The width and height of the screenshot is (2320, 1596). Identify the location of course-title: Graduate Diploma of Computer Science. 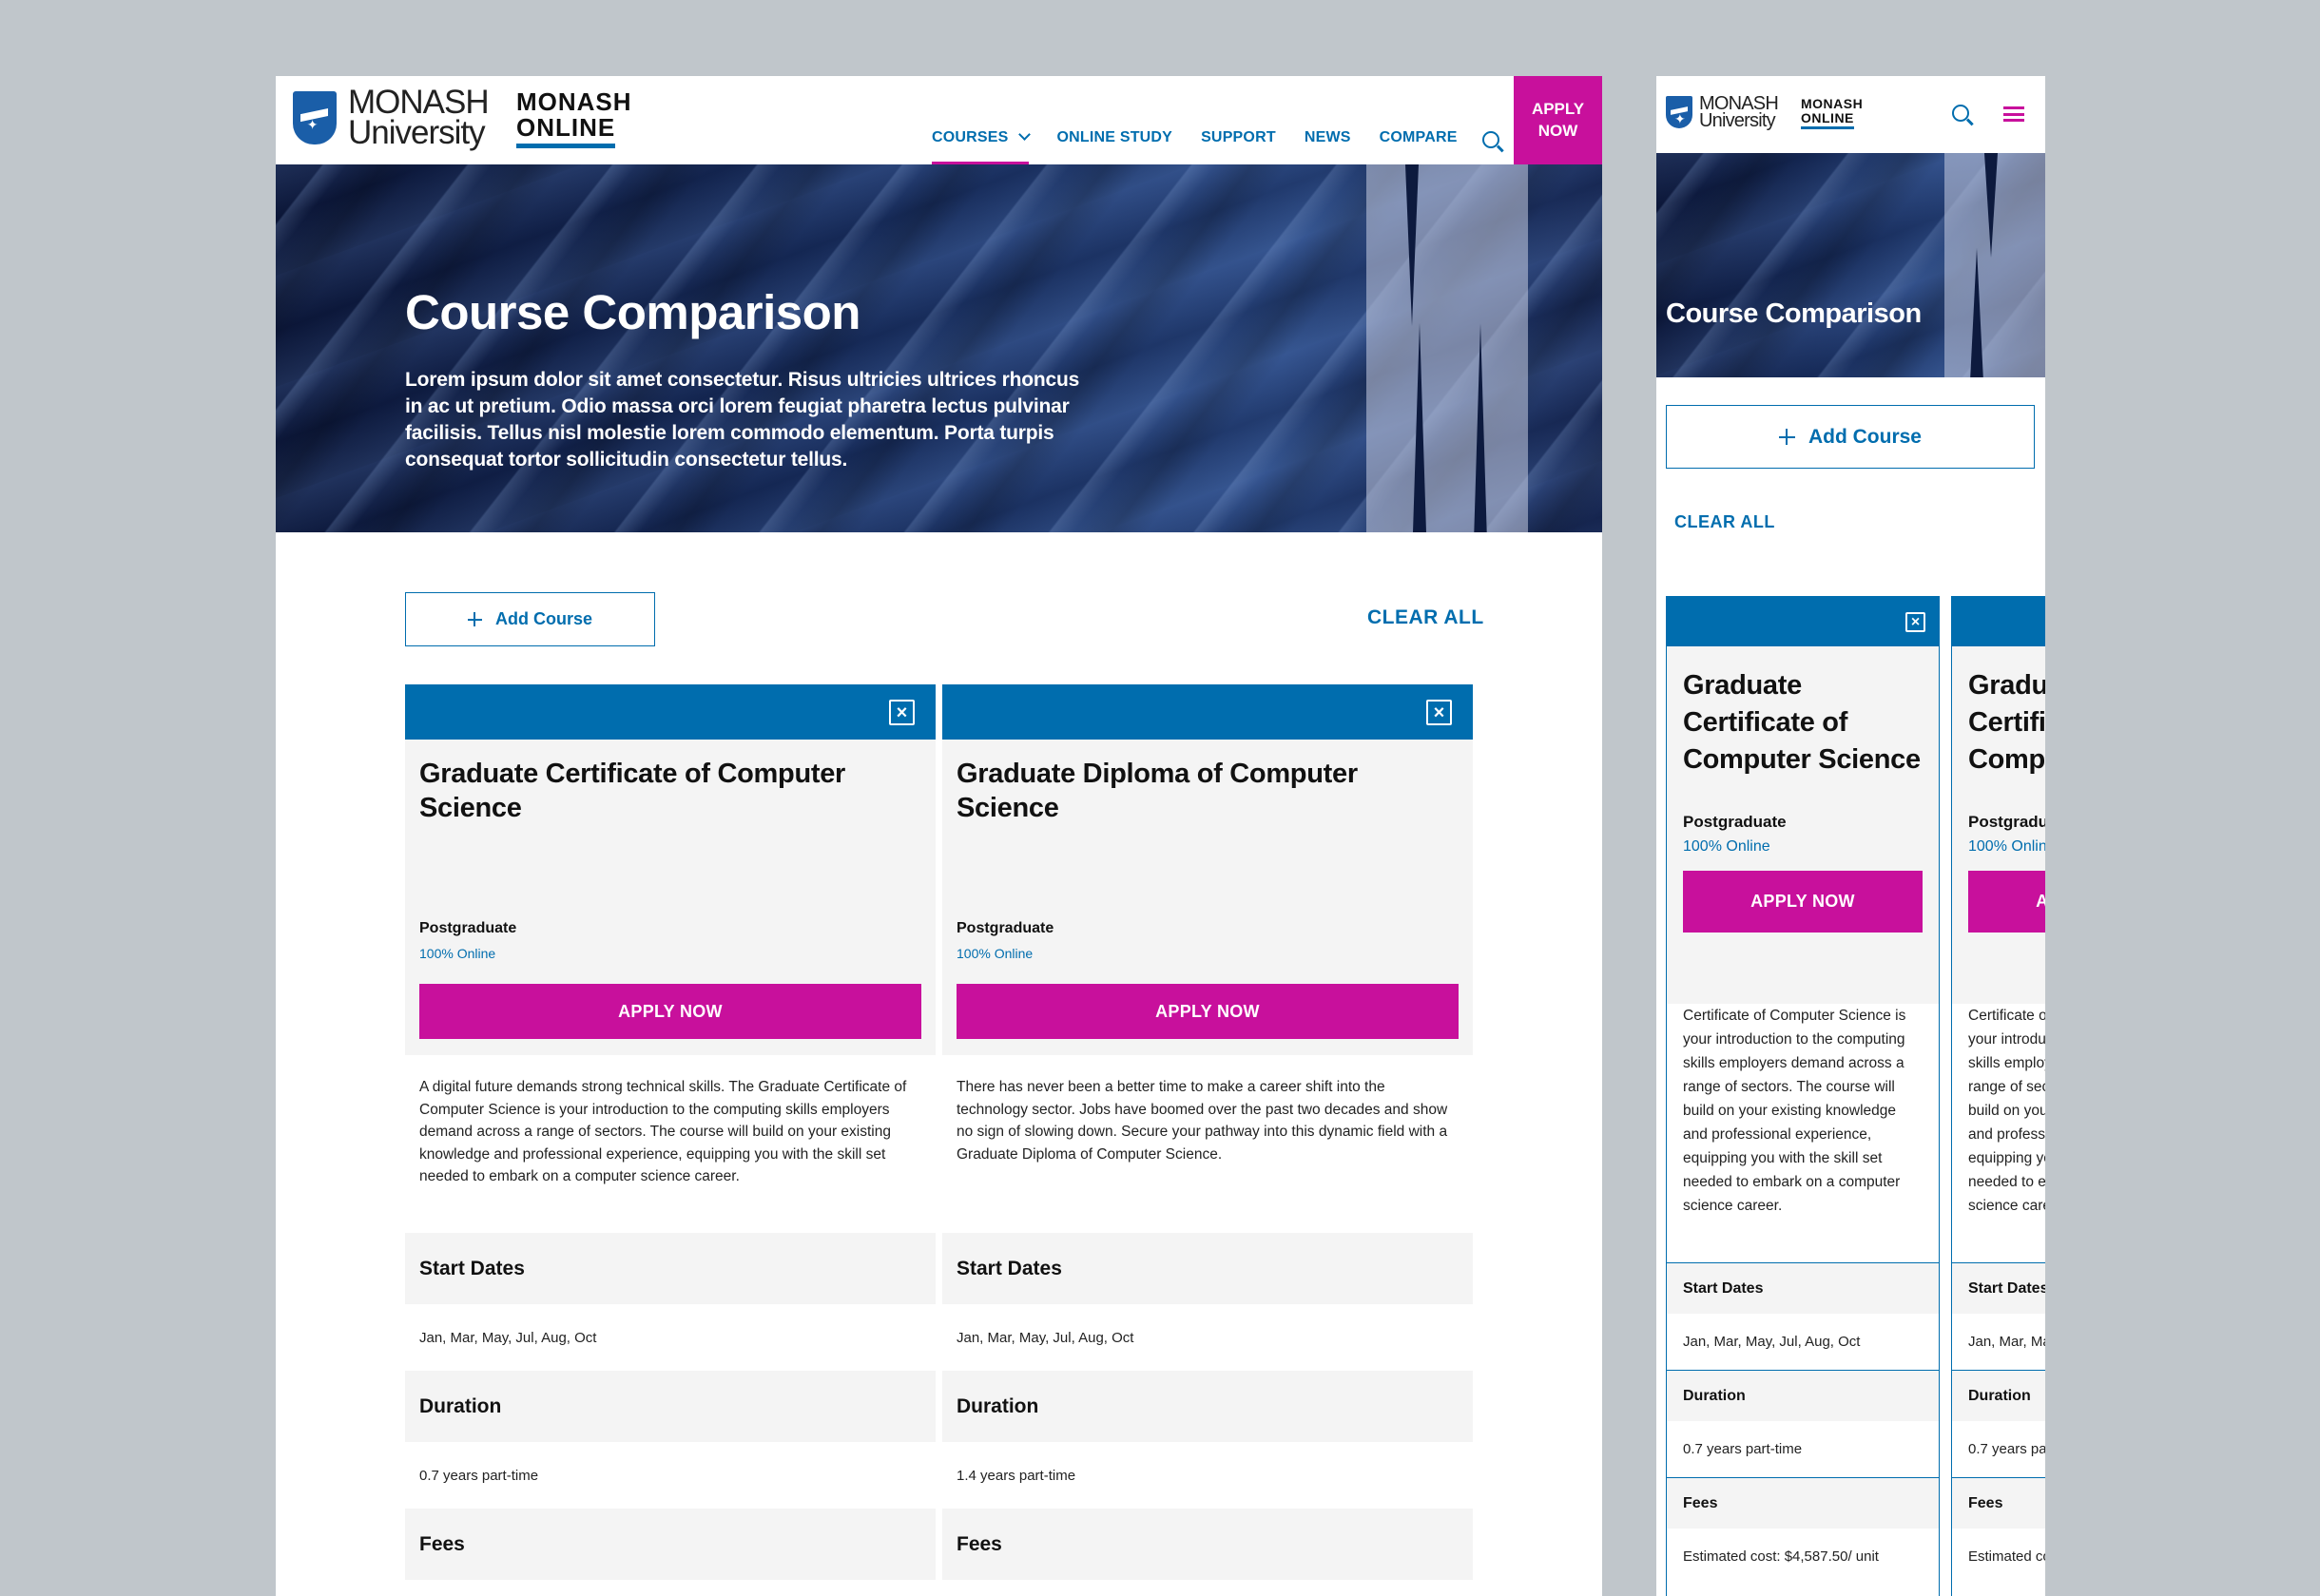
(1157, 791).